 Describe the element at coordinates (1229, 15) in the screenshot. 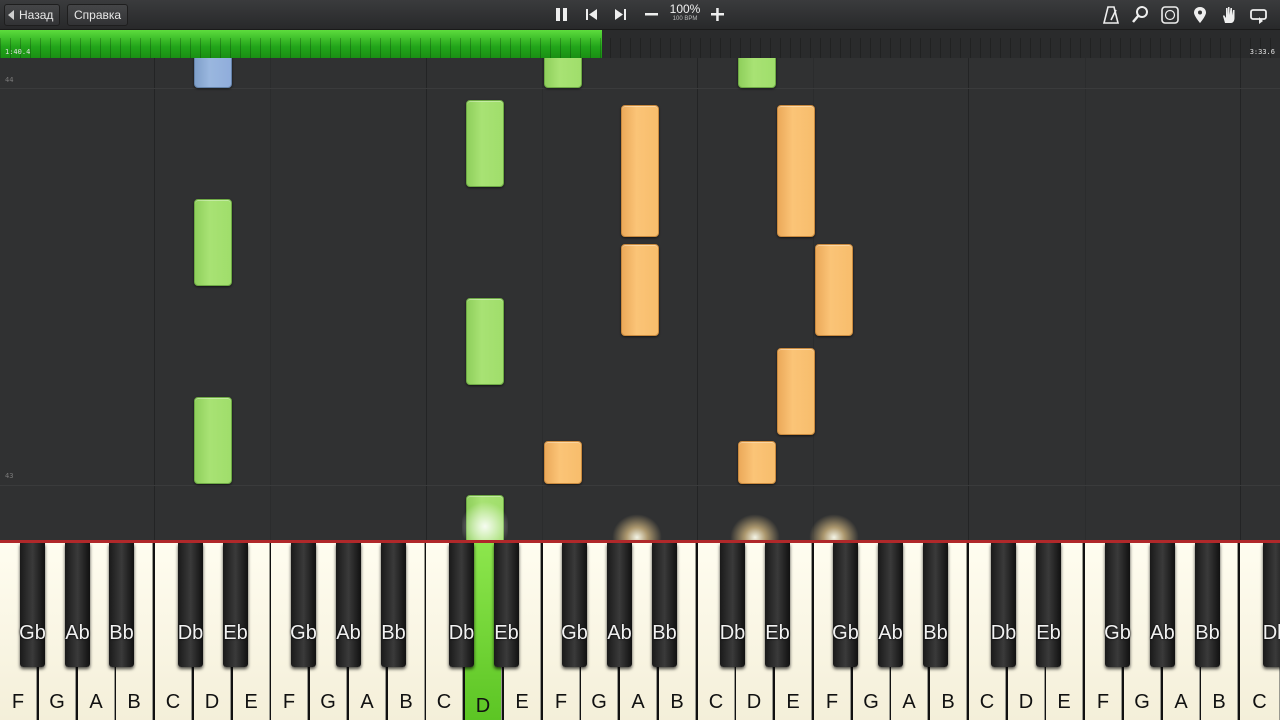

I see `hand-icon` at that location.